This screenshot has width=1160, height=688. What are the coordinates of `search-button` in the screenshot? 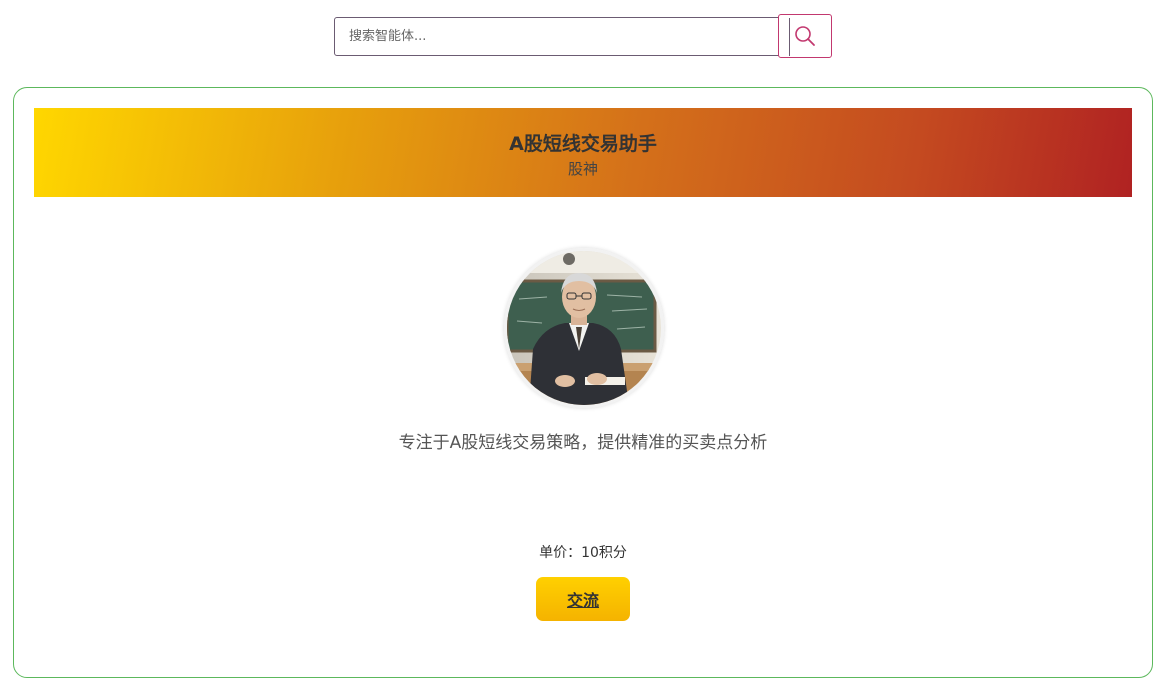 It's located at (805, 36).